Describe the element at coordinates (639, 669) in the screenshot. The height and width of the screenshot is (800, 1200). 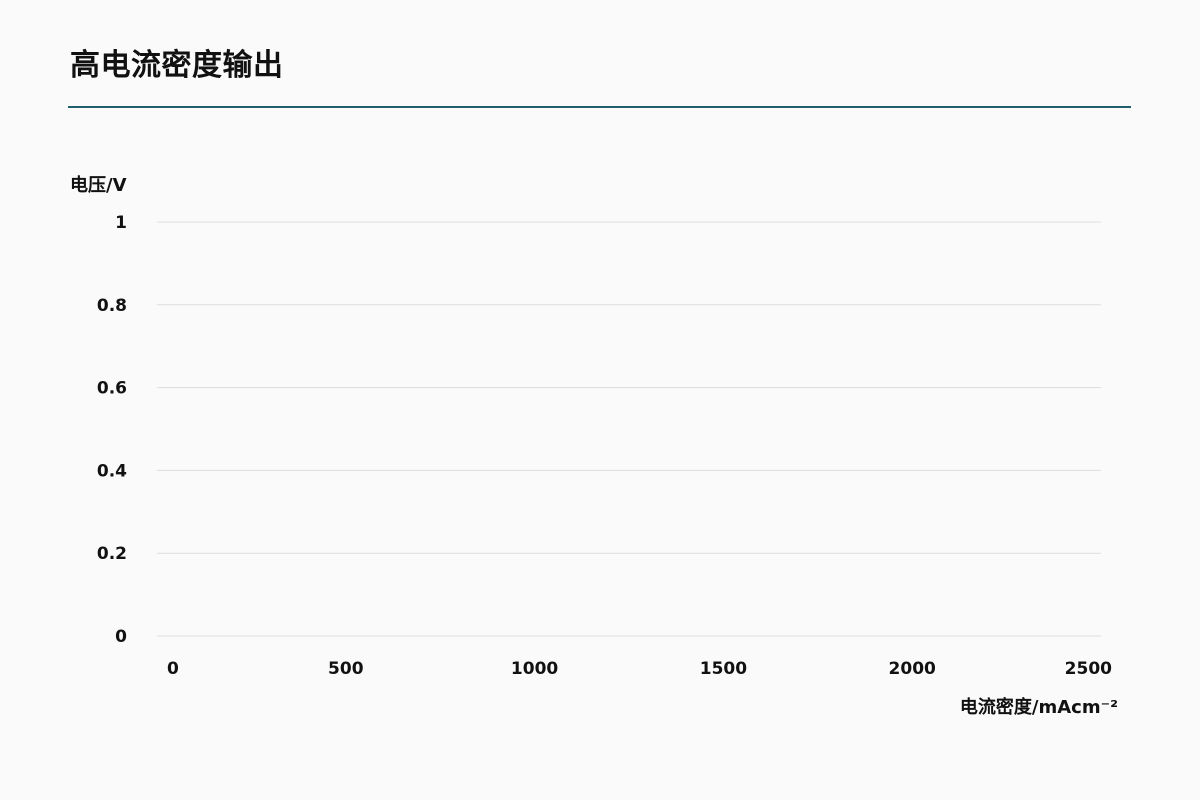
I see `x-axis-ticks: 0 500 1000 1500 2000 2500` at that location.